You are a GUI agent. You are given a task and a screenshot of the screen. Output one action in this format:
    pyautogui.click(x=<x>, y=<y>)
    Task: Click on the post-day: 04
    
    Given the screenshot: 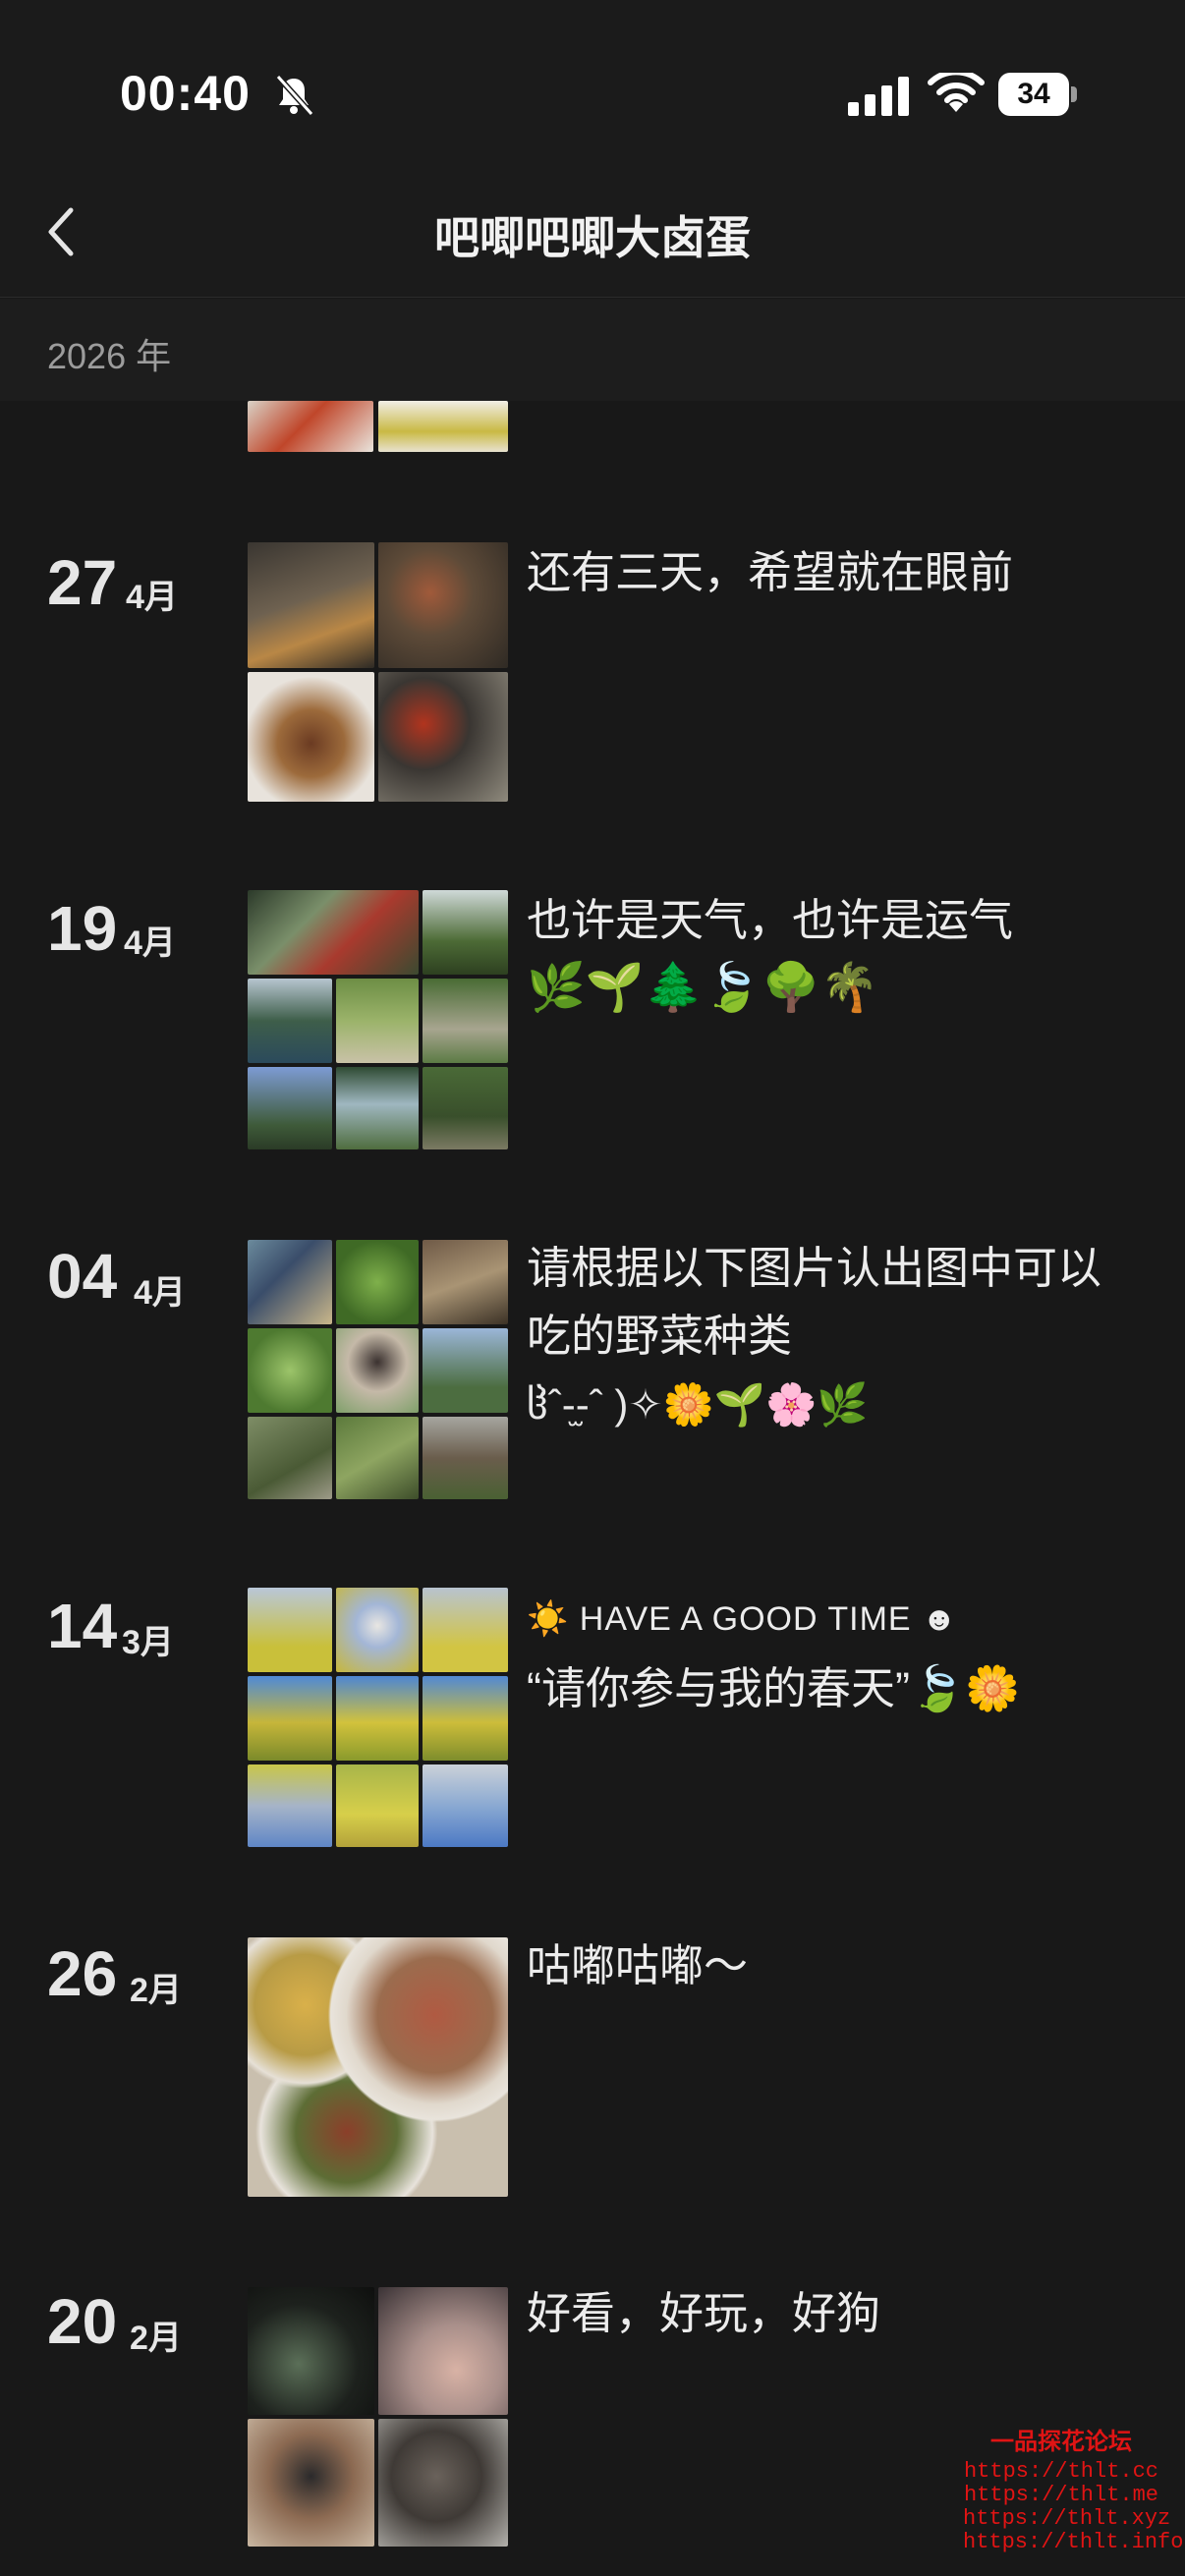 What is the action you would take?
    pyautogui.click(x=83, y=1276)
    